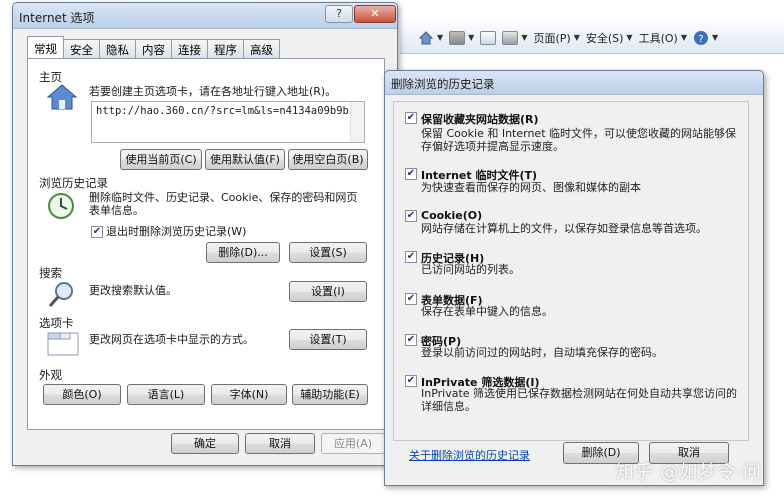 Image resolution: width=784 pixels, height=500 pixels. Describe the element at coordinates (161, 159) in the screenshot. I see `use-current-button: 使用当前页(C)` at that location.